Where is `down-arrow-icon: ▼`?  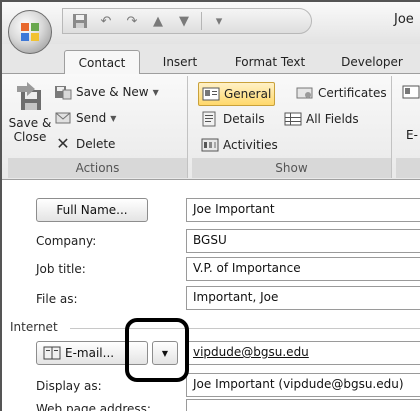
down-arrow-icon: ▼ is located at coordinates (184, 21).